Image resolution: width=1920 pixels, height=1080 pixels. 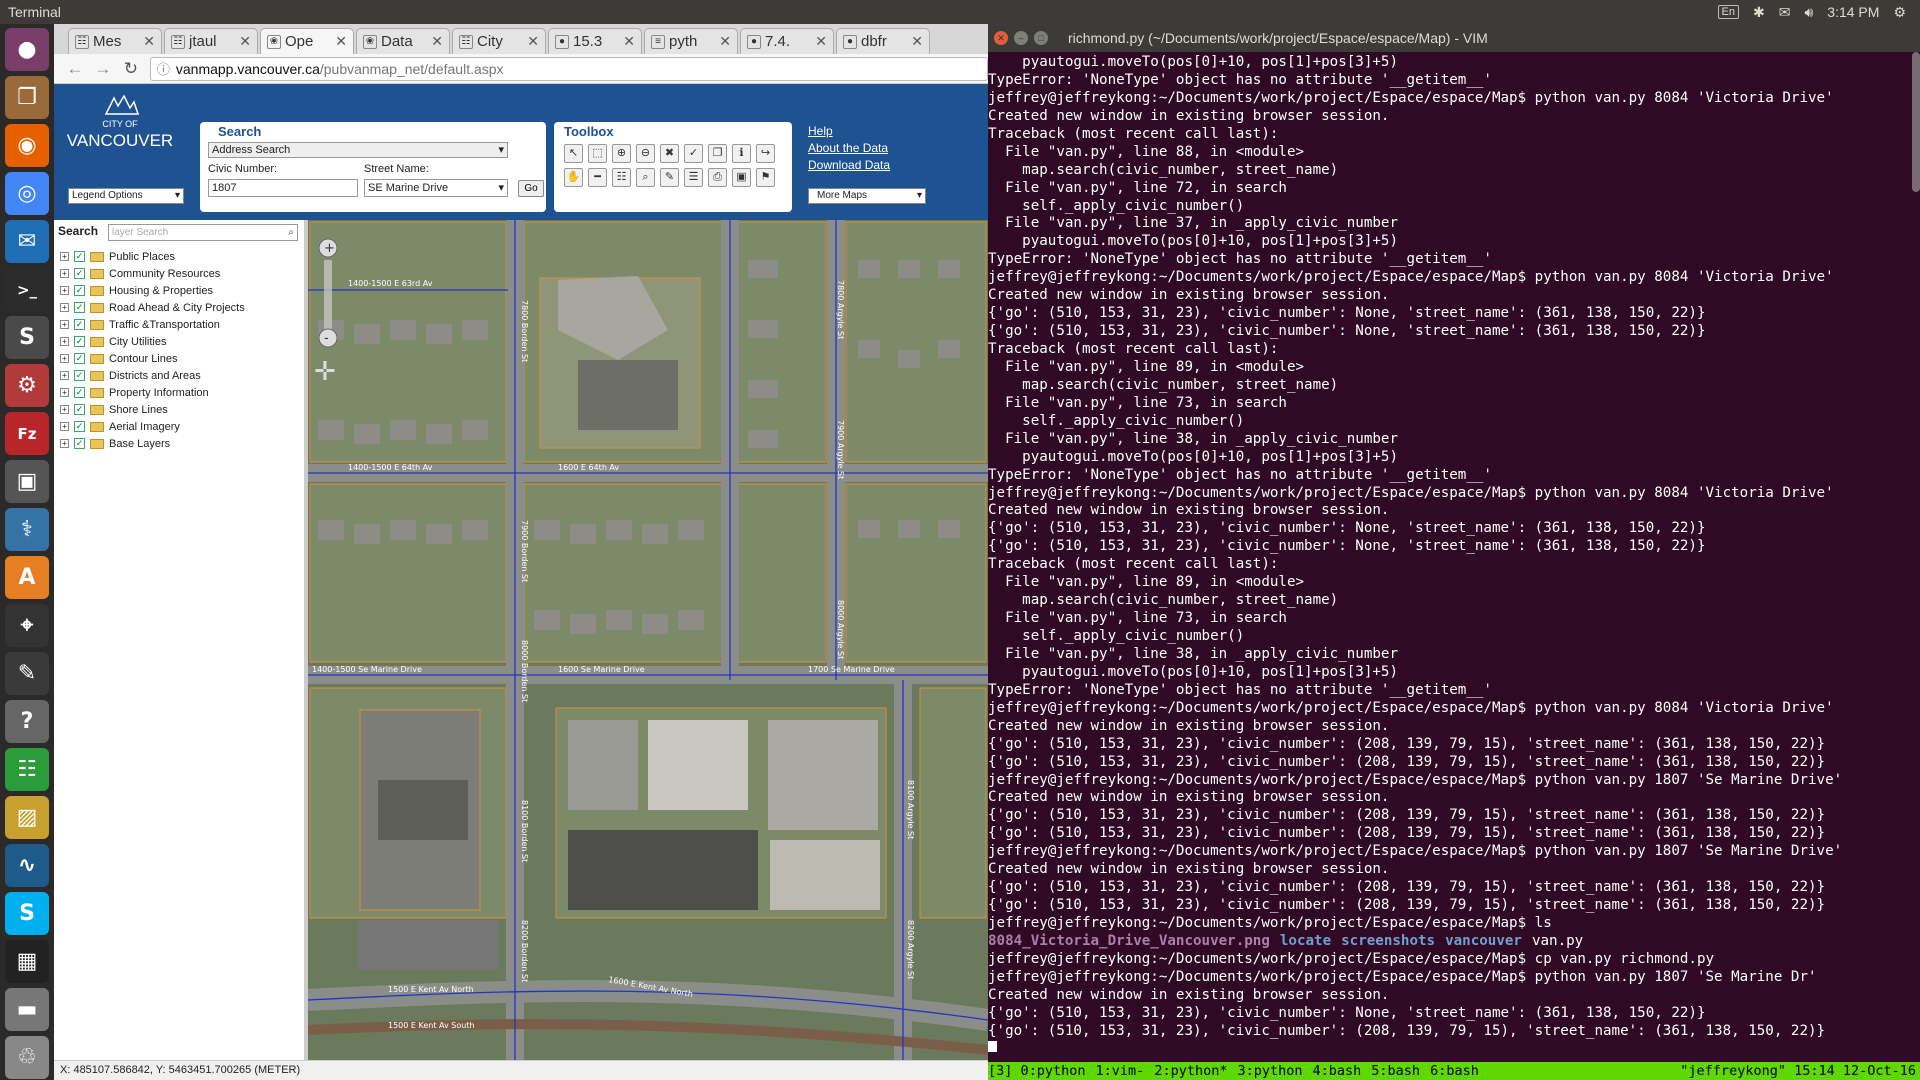 What do you see at coordinates (27, 673) in the screenshot?
I see `writer-icon: ✎` at bounding box center [27, 673].